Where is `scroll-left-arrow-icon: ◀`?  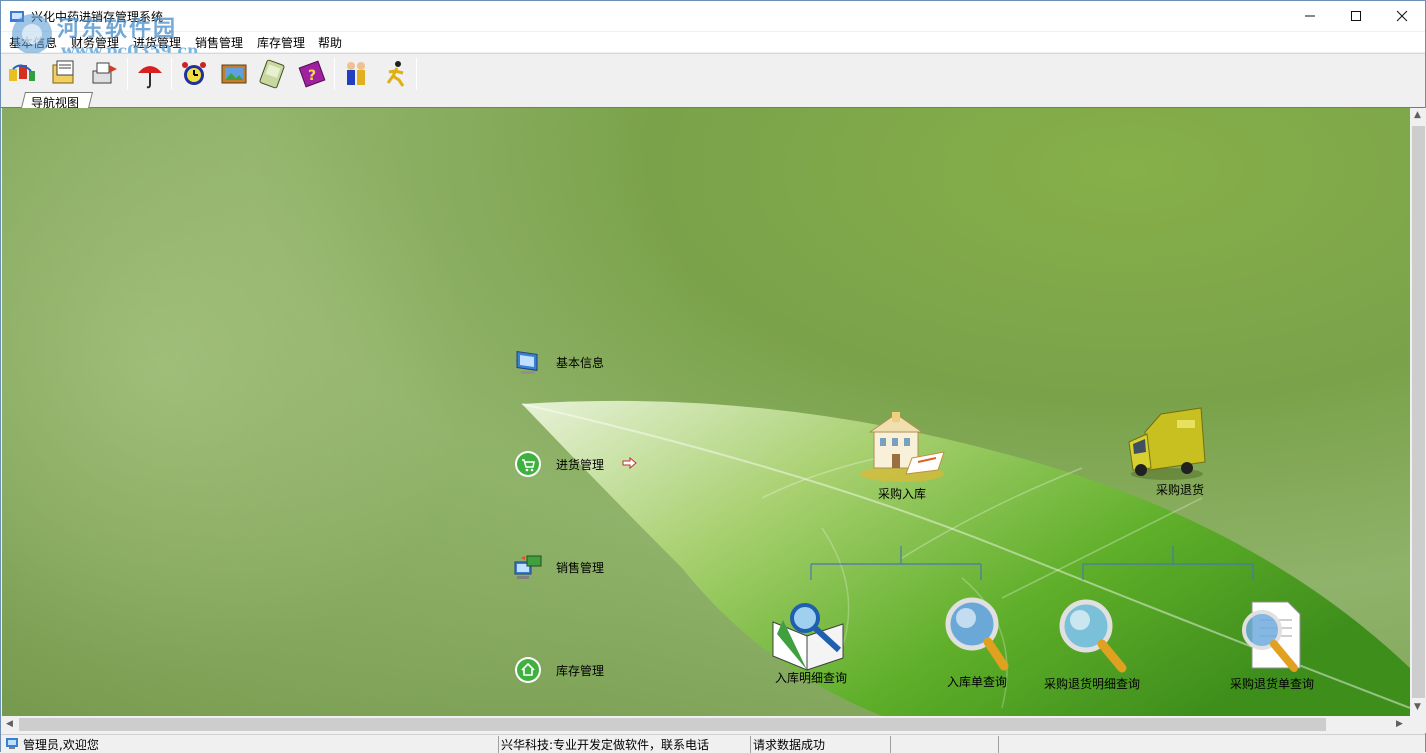
scroll-left-arrow-icon: ◀ is located at coordinates (9, 724).